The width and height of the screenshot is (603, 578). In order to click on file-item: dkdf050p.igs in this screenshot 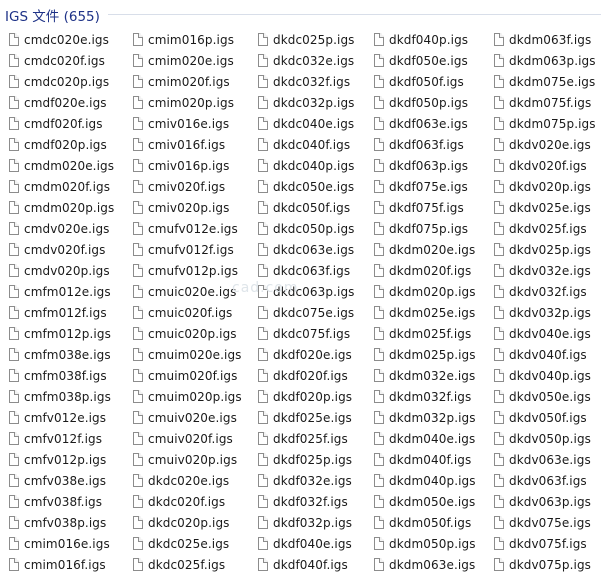, I will do `click(425, 102)`.